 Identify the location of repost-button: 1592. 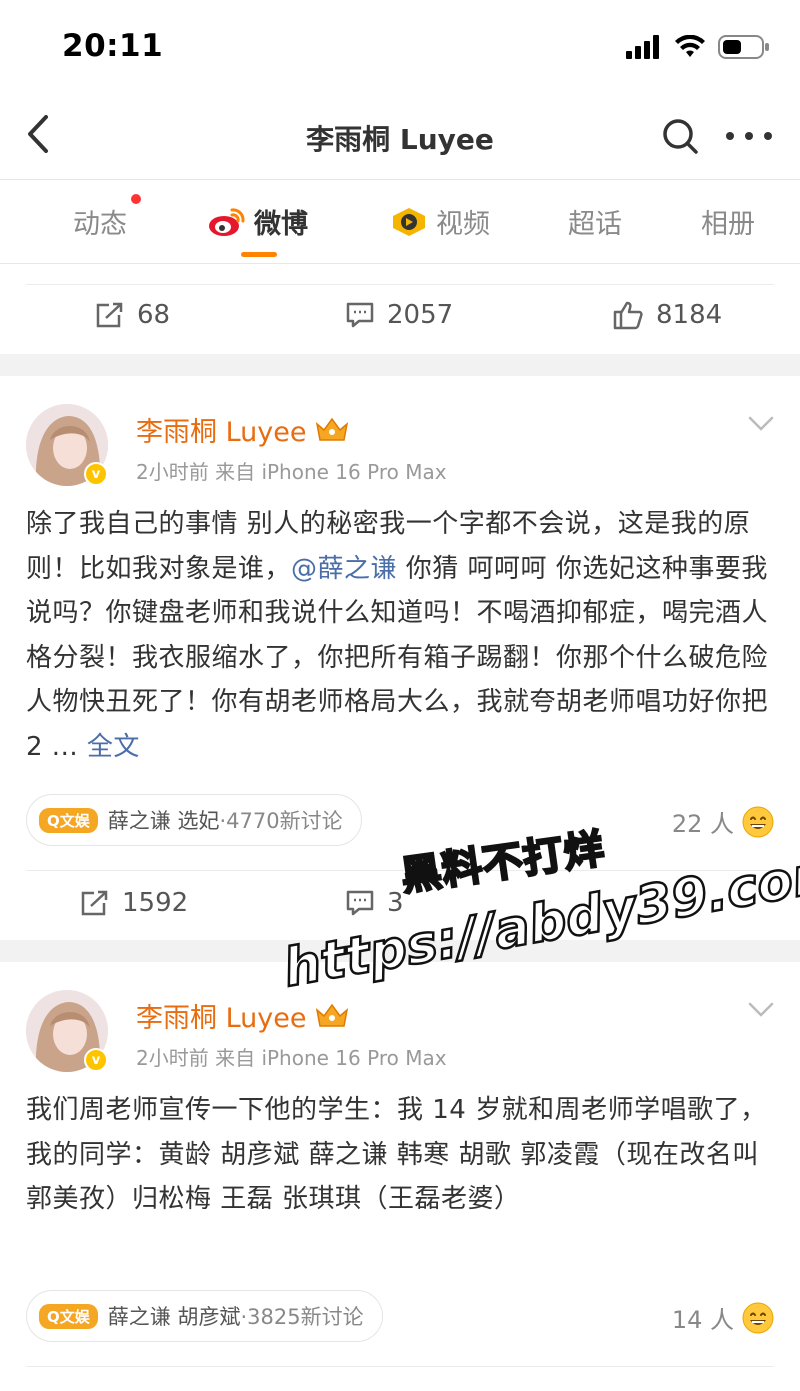
(134, 903).